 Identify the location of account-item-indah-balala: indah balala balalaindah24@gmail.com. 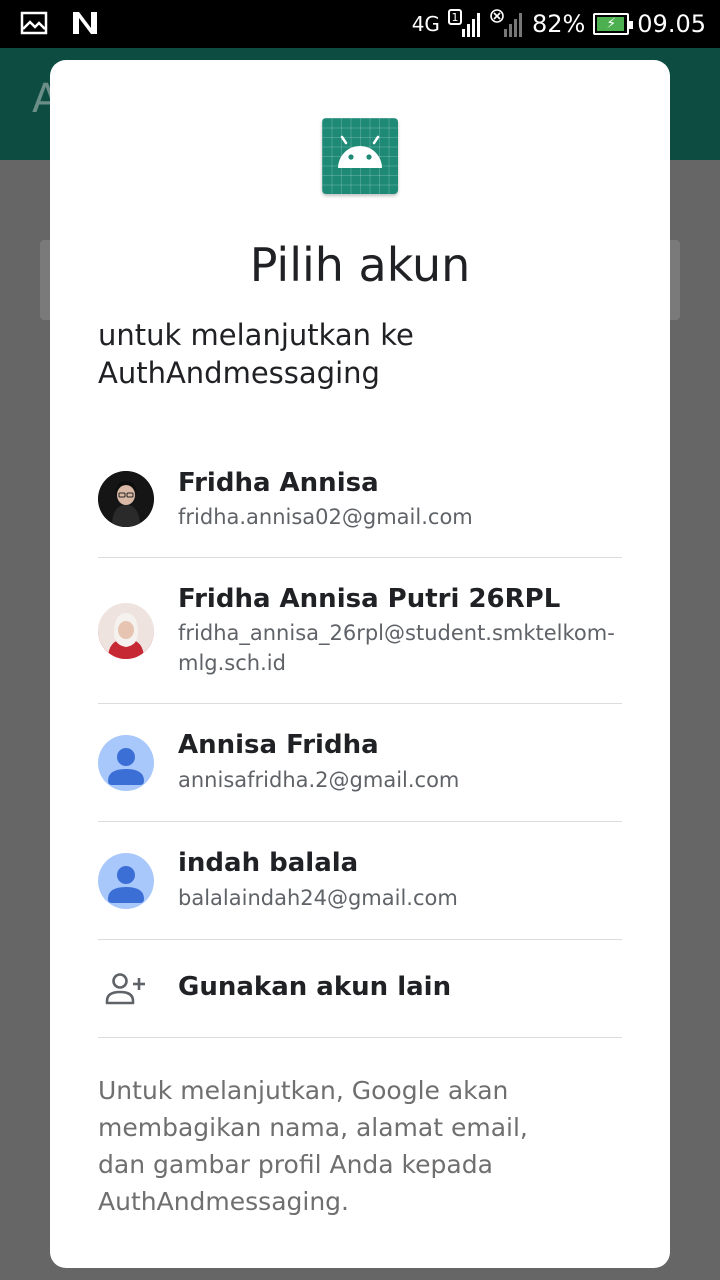
(360, 881).